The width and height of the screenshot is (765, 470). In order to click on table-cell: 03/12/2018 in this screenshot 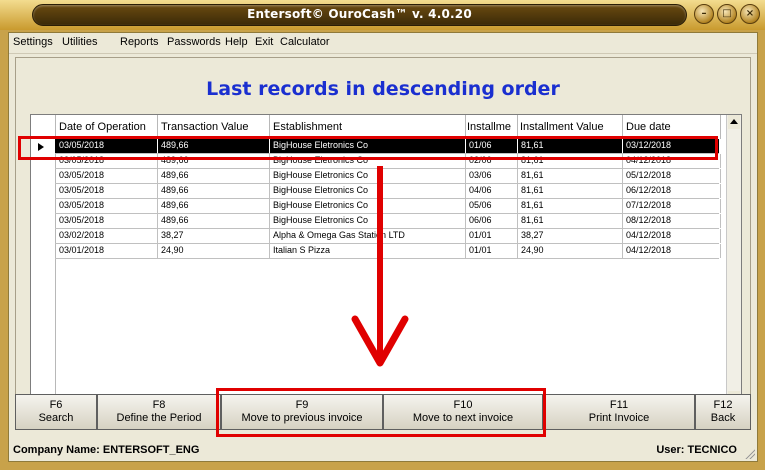, I will do `click(649, 145)`.